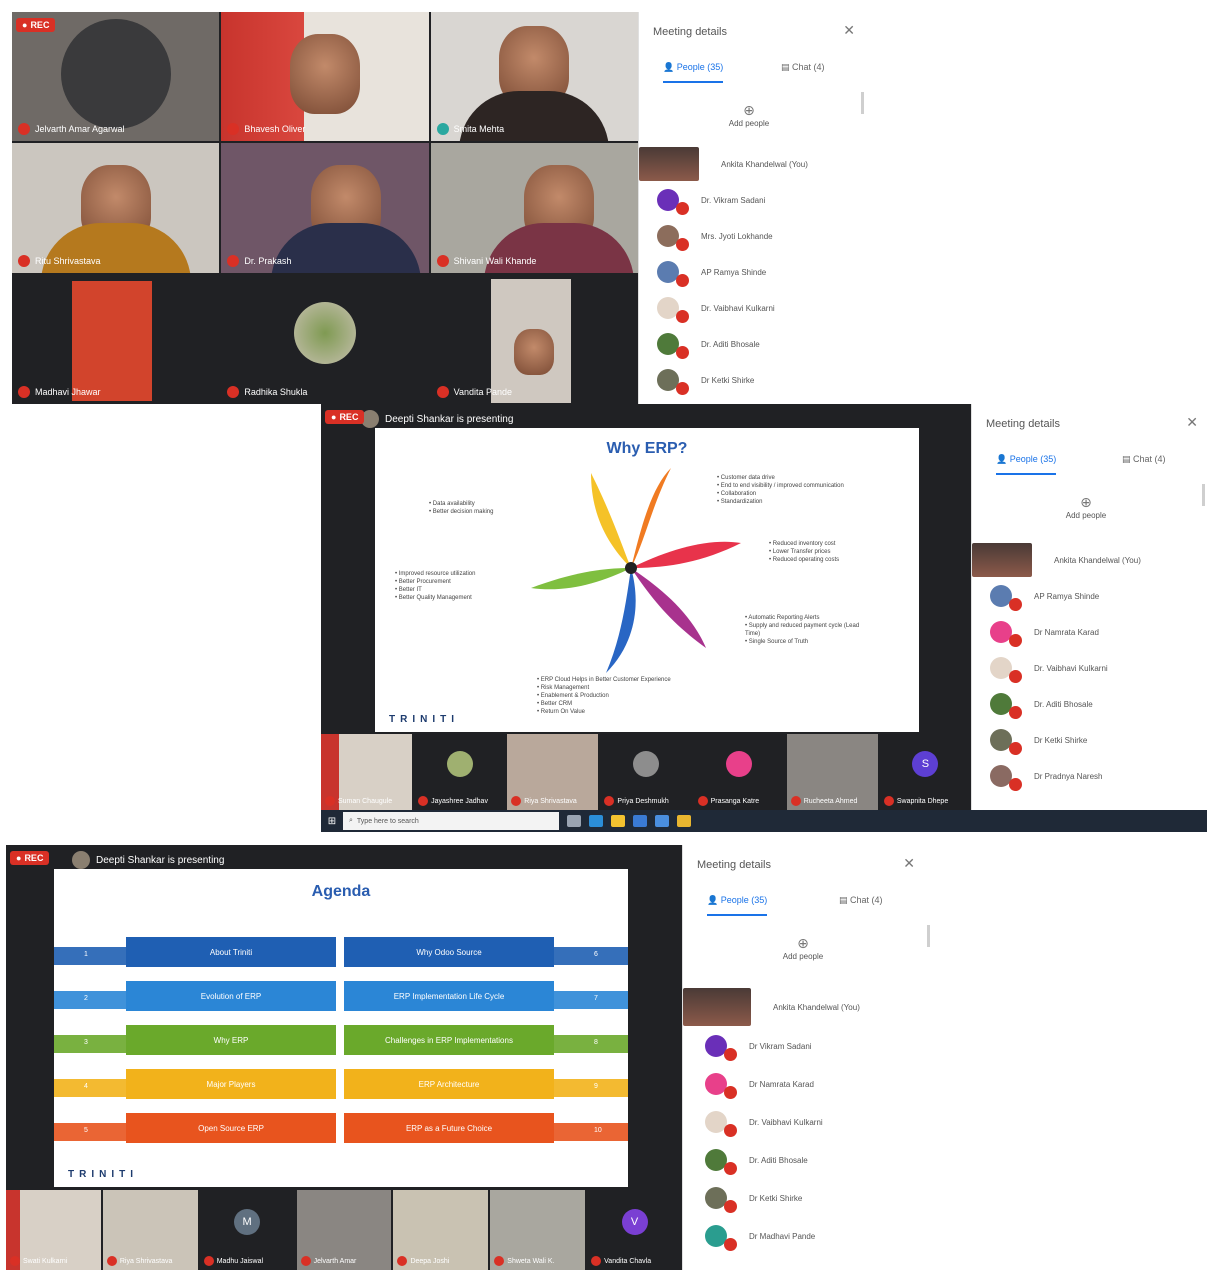  Describe the element at coordinates (116, 208) in the screenshot. I see `video-tile: Ritu Shrivastava` at that location.